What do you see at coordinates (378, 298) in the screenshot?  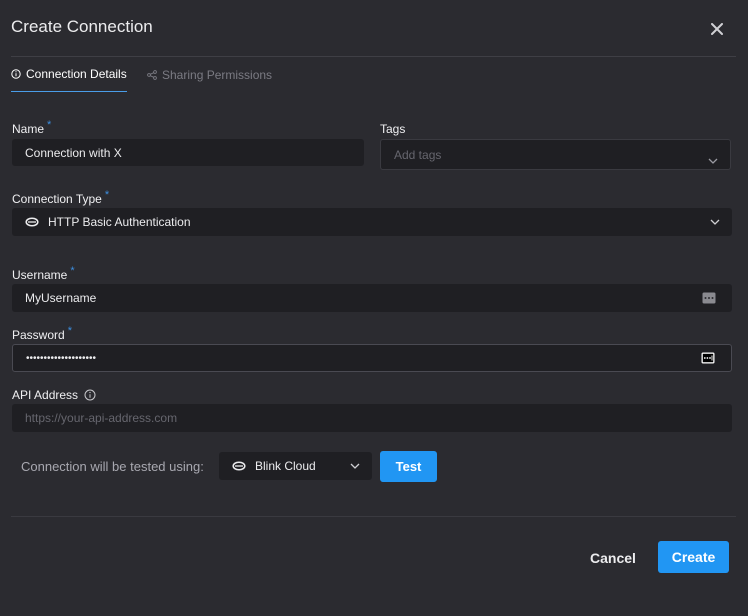 I see `username-input` at bounding box center [378, 298].